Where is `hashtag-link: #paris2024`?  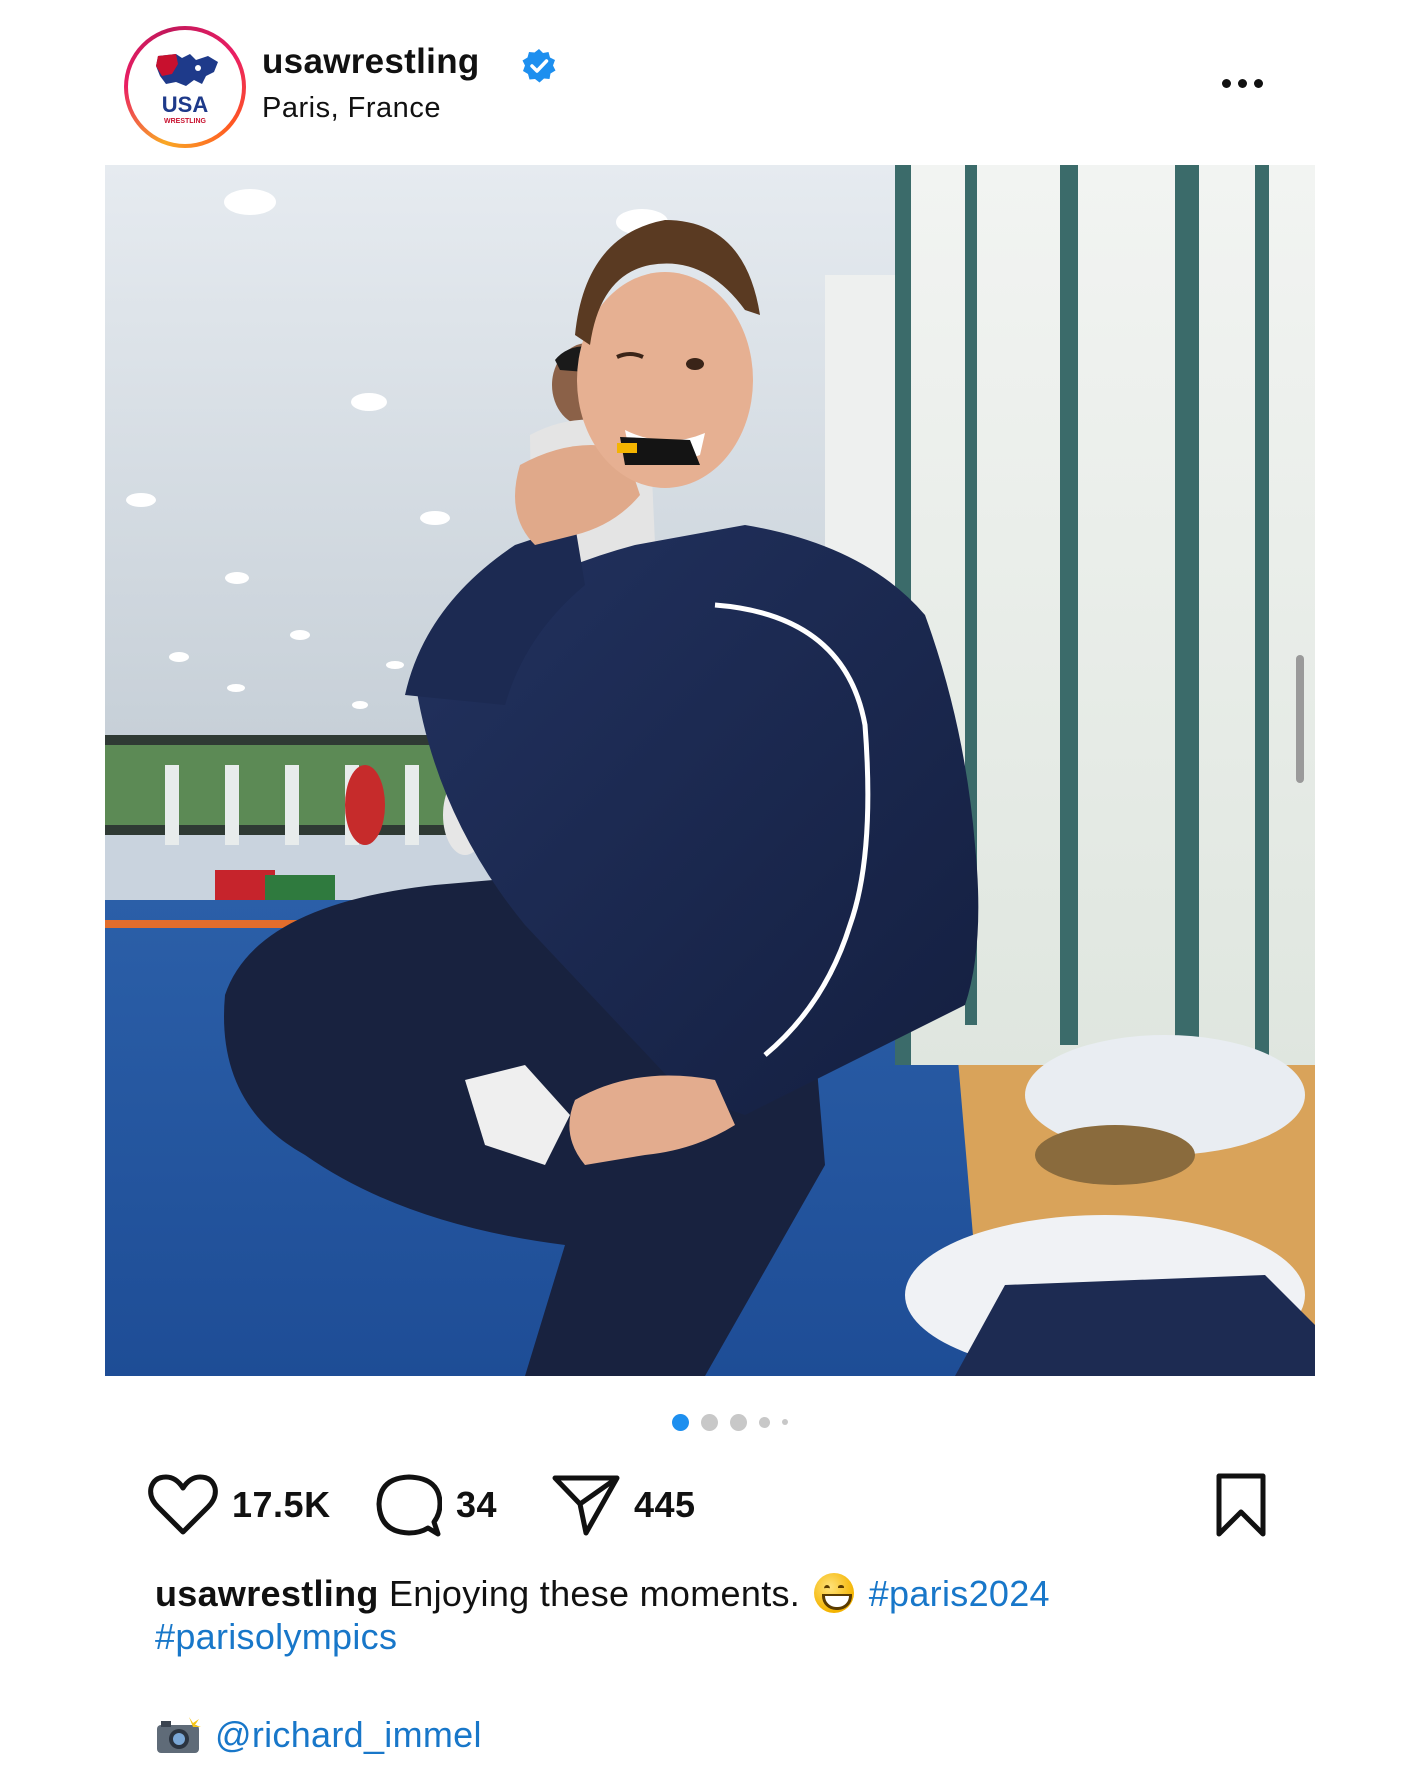 hashtag-link: #paris2024 is located at coordinates (959, 1593).